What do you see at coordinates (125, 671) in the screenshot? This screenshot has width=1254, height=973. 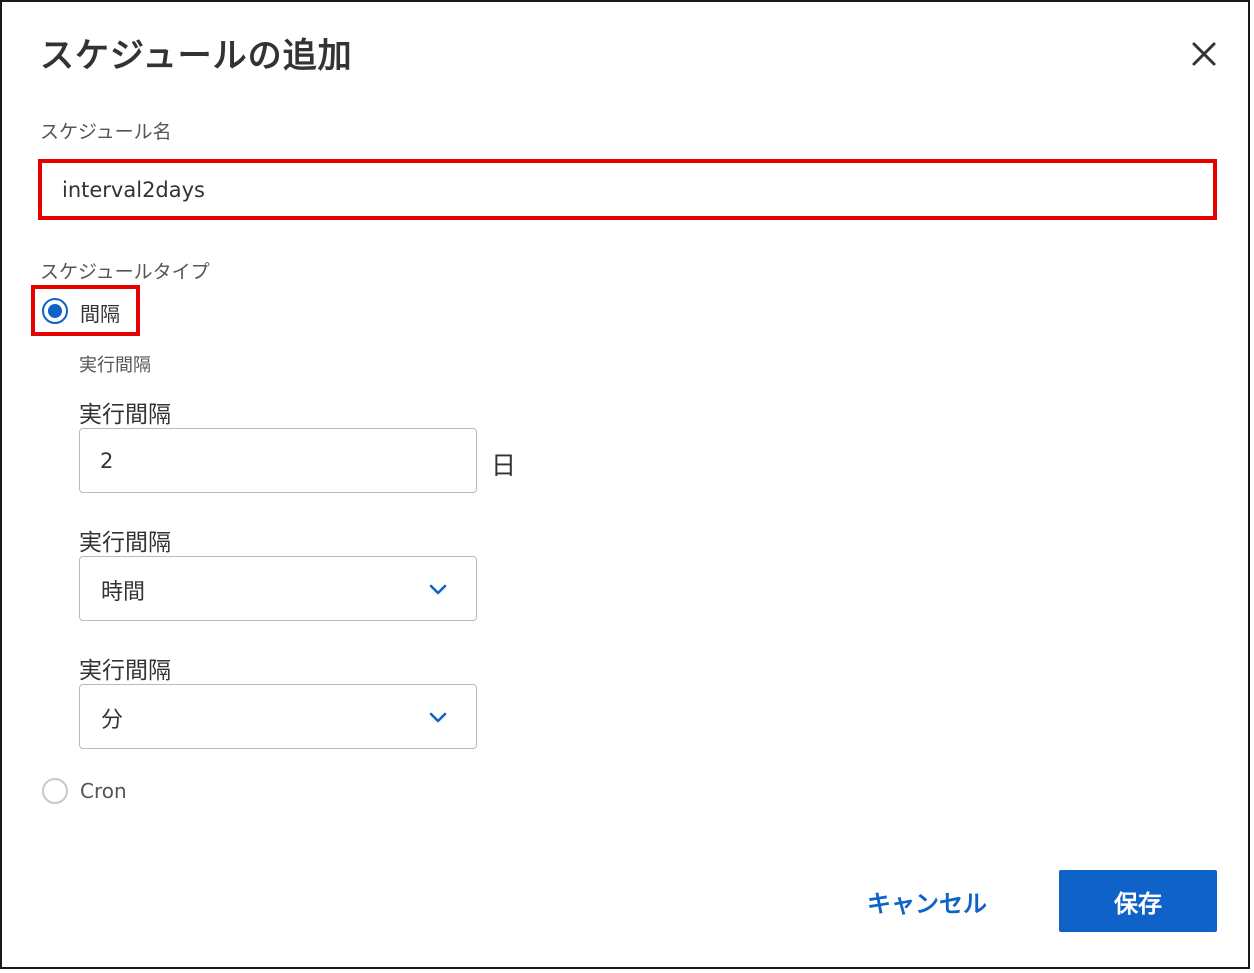 I see `interval-minutes-label: 実行間隔` at bounding box center [125, 671].